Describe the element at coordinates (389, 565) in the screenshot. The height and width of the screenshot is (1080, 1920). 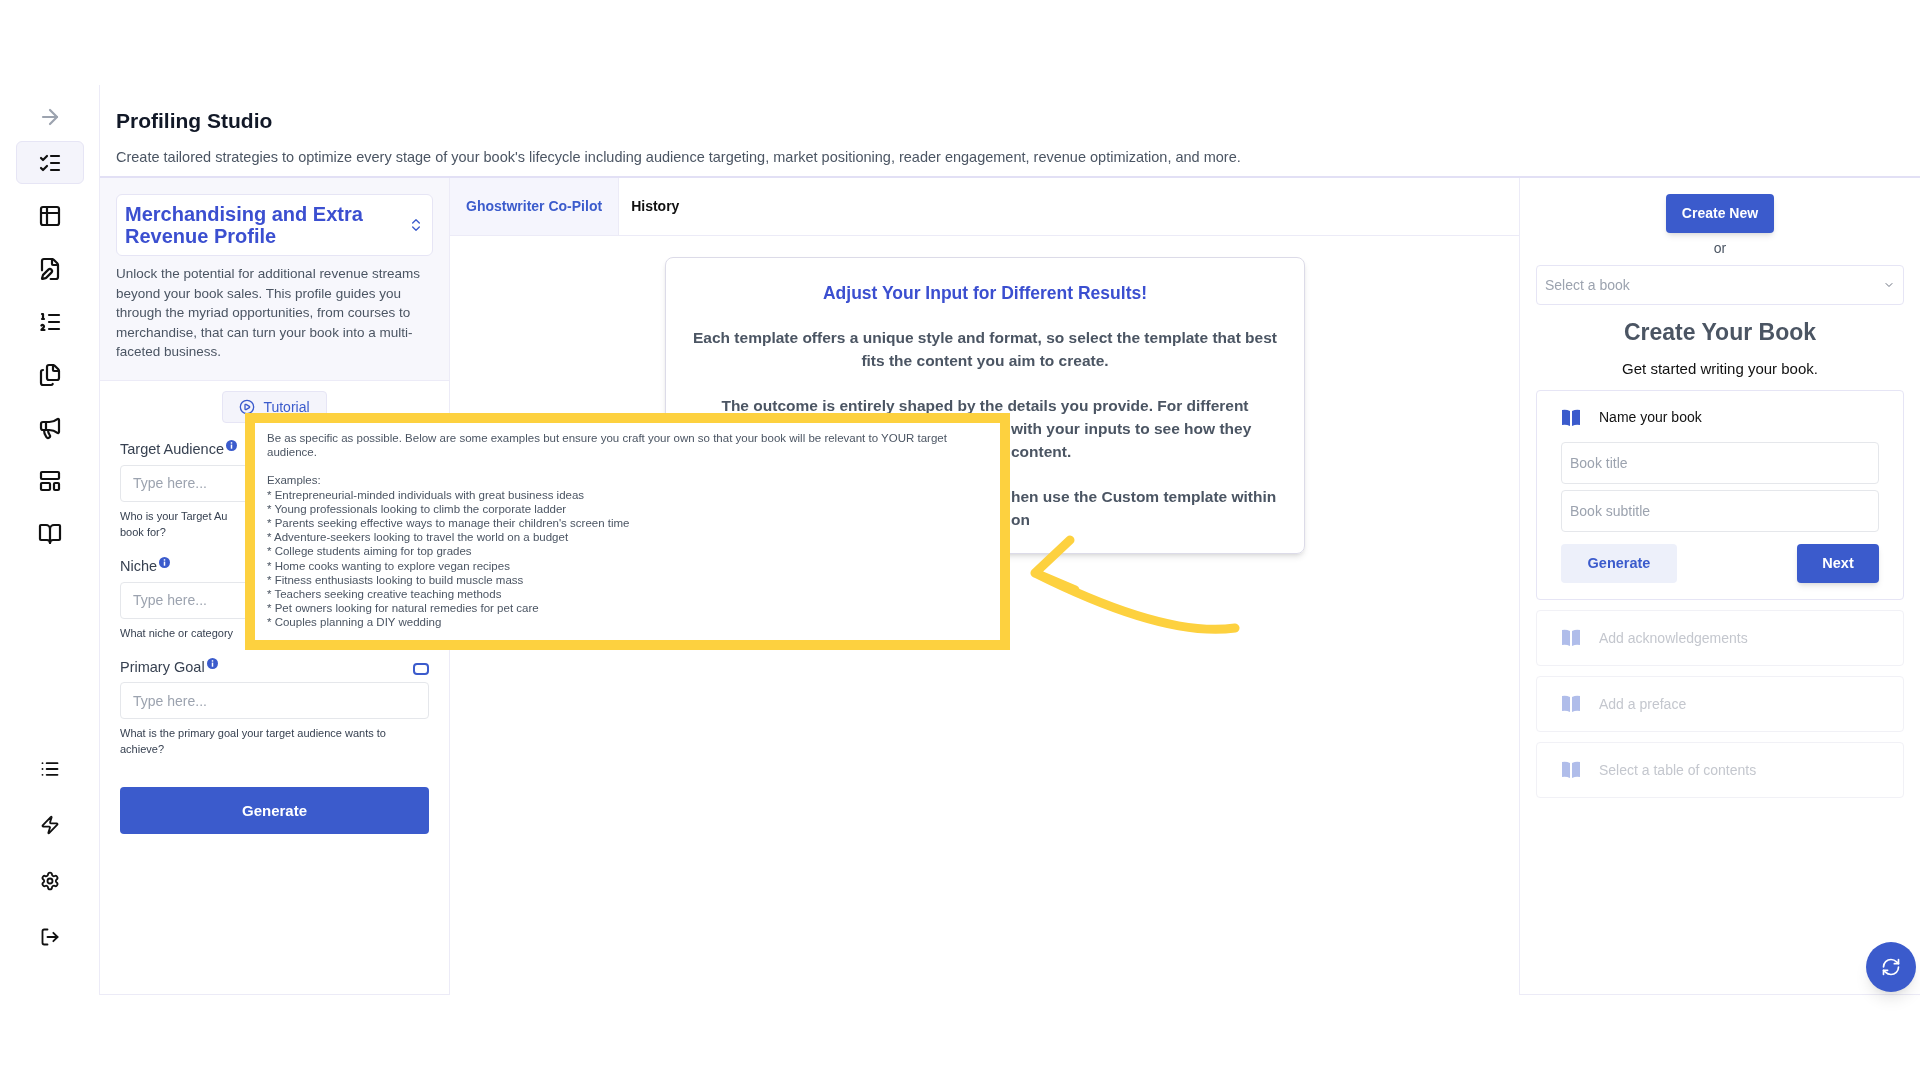
I see `tooltip-example: * Home cooks wanting to explore vegan recipes` at that location.